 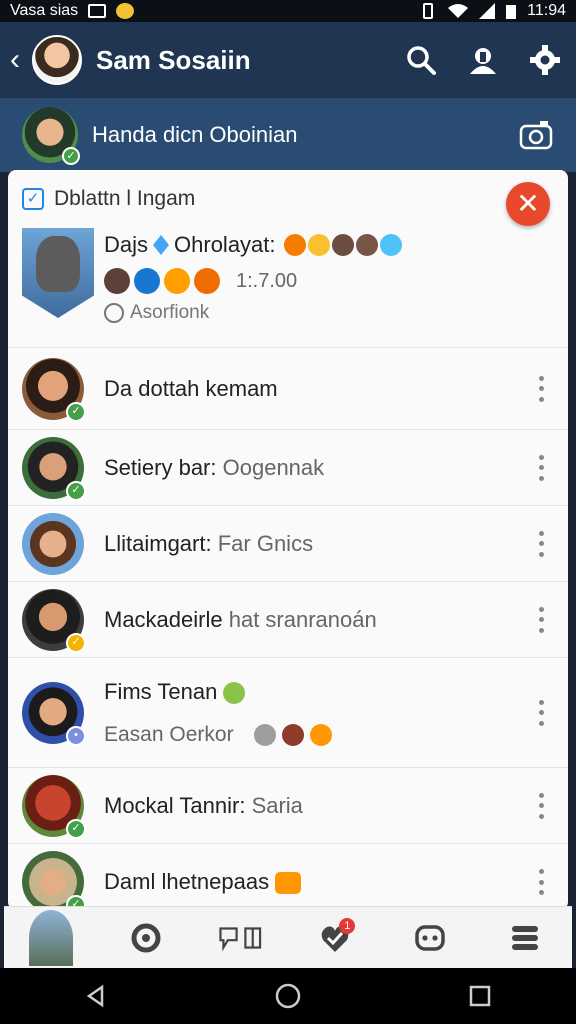 I want to click on list-item: ✓ Setiery bar: Oogennak, so click(x=288, y=468).